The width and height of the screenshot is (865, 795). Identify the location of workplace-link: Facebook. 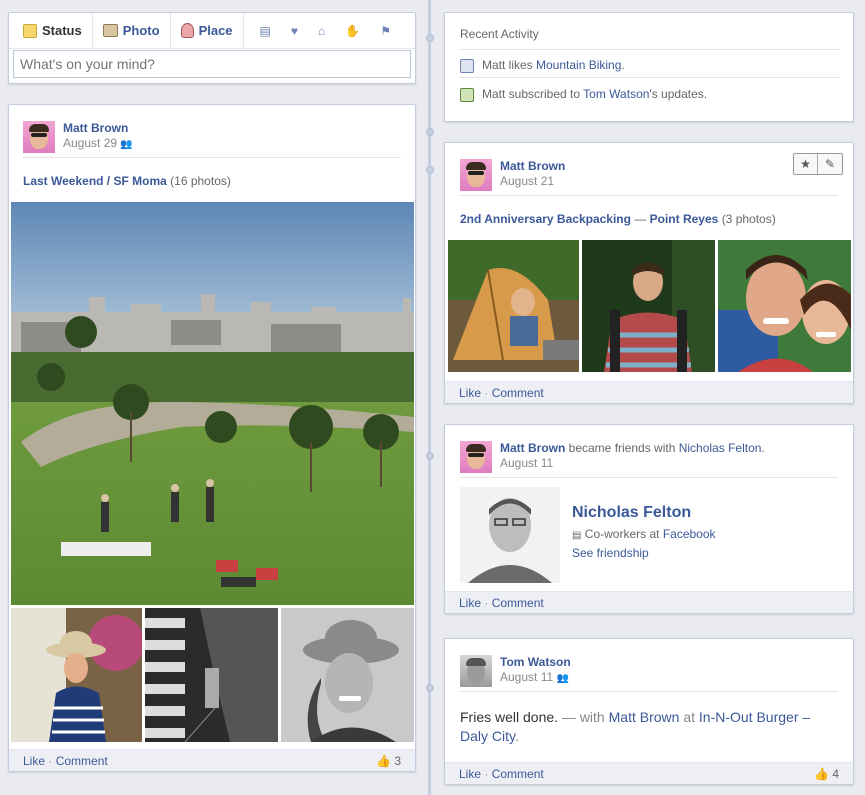
(689, 534).